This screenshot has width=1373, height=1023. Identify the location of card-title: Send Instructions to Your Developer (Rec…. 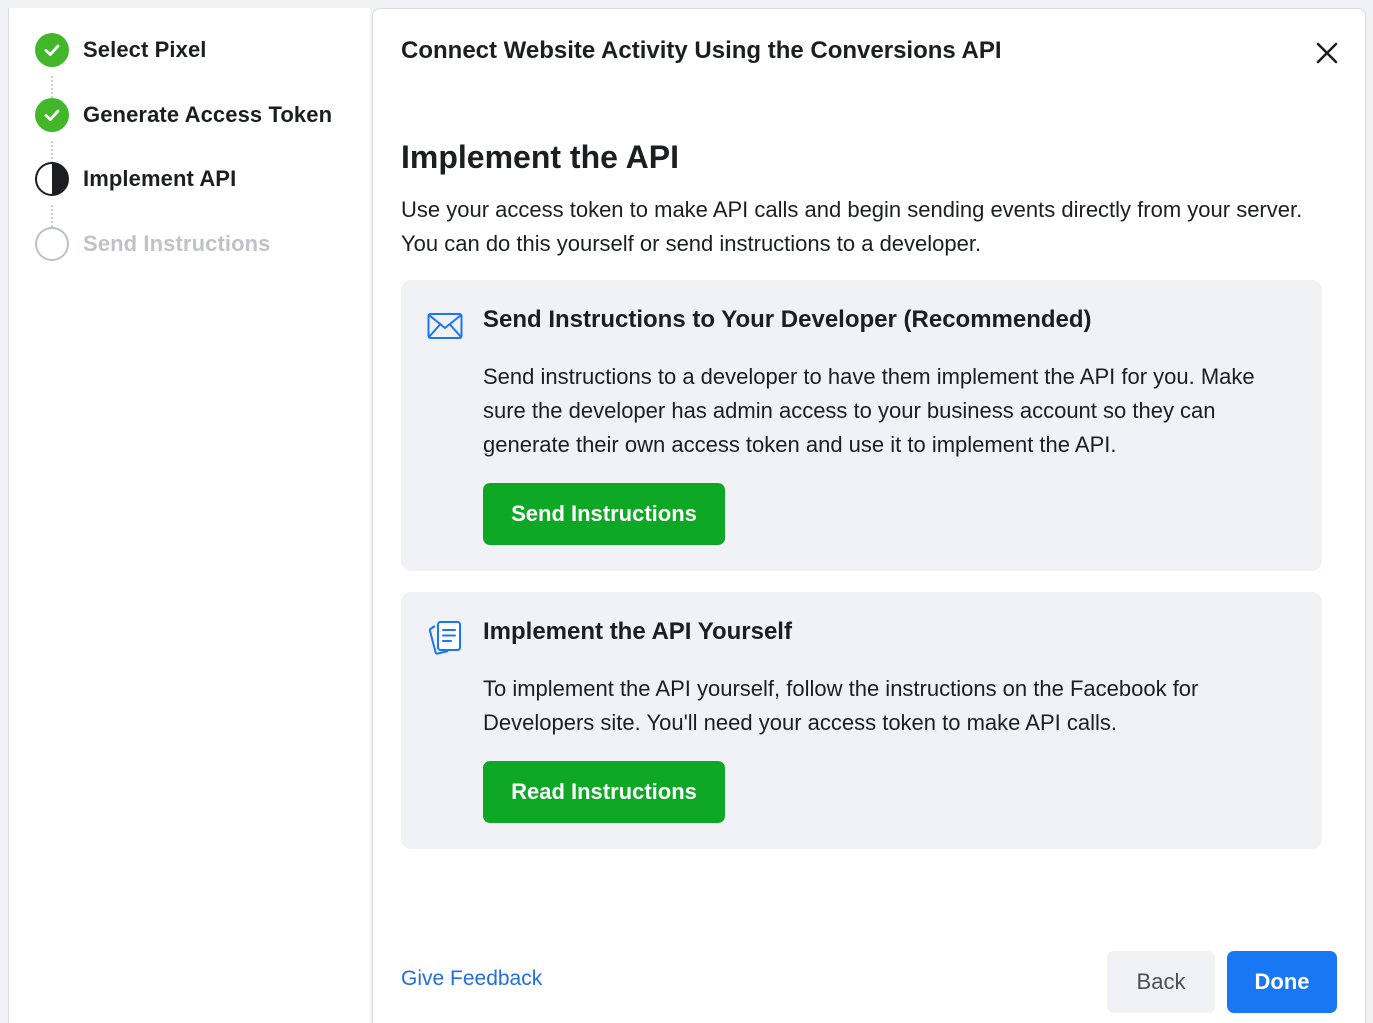
(787, 319).